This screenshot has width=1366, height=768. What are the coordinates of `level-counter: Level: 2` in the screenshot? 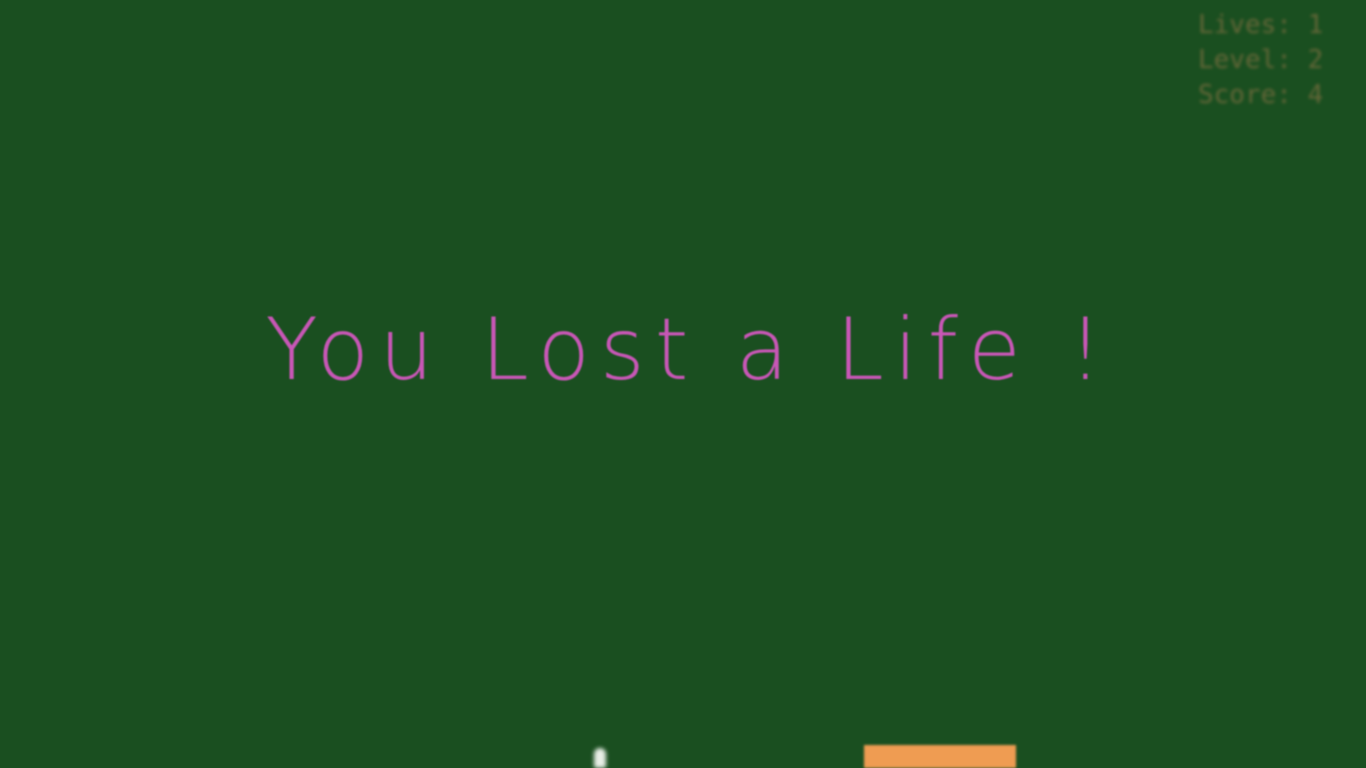 It's located at (1261, 60).